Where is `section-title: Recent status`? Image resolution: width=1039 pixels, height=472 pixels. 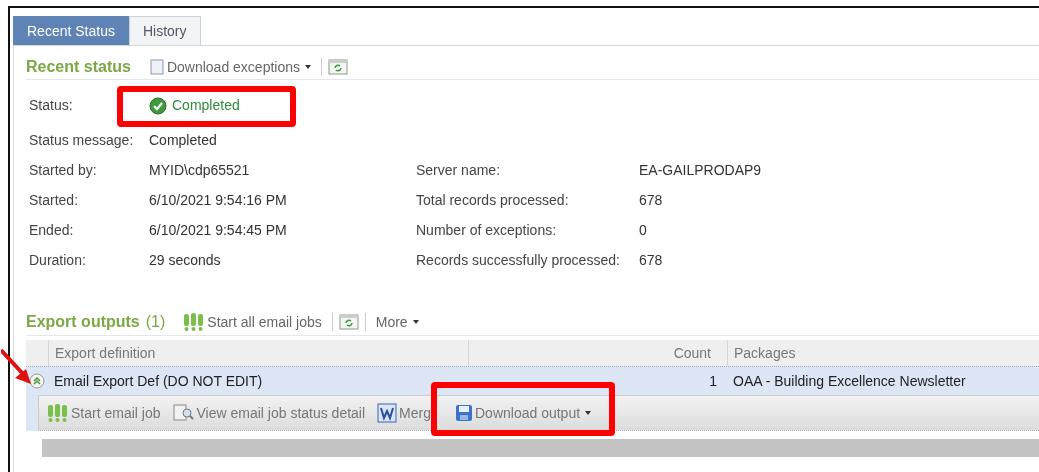
section-title: Recent status is located at coordinates (78, 67).